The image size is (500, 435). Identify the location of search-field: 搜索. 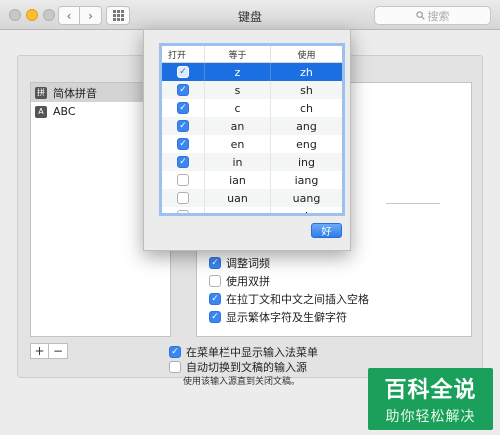
(432, 15).